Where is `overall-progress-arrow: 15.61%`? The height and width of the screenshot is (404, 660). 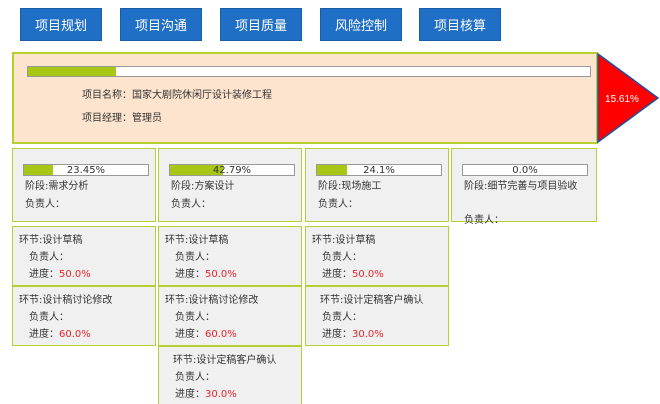 overall-progress-arrow: 15.61% is located at coordinates (628, 98).